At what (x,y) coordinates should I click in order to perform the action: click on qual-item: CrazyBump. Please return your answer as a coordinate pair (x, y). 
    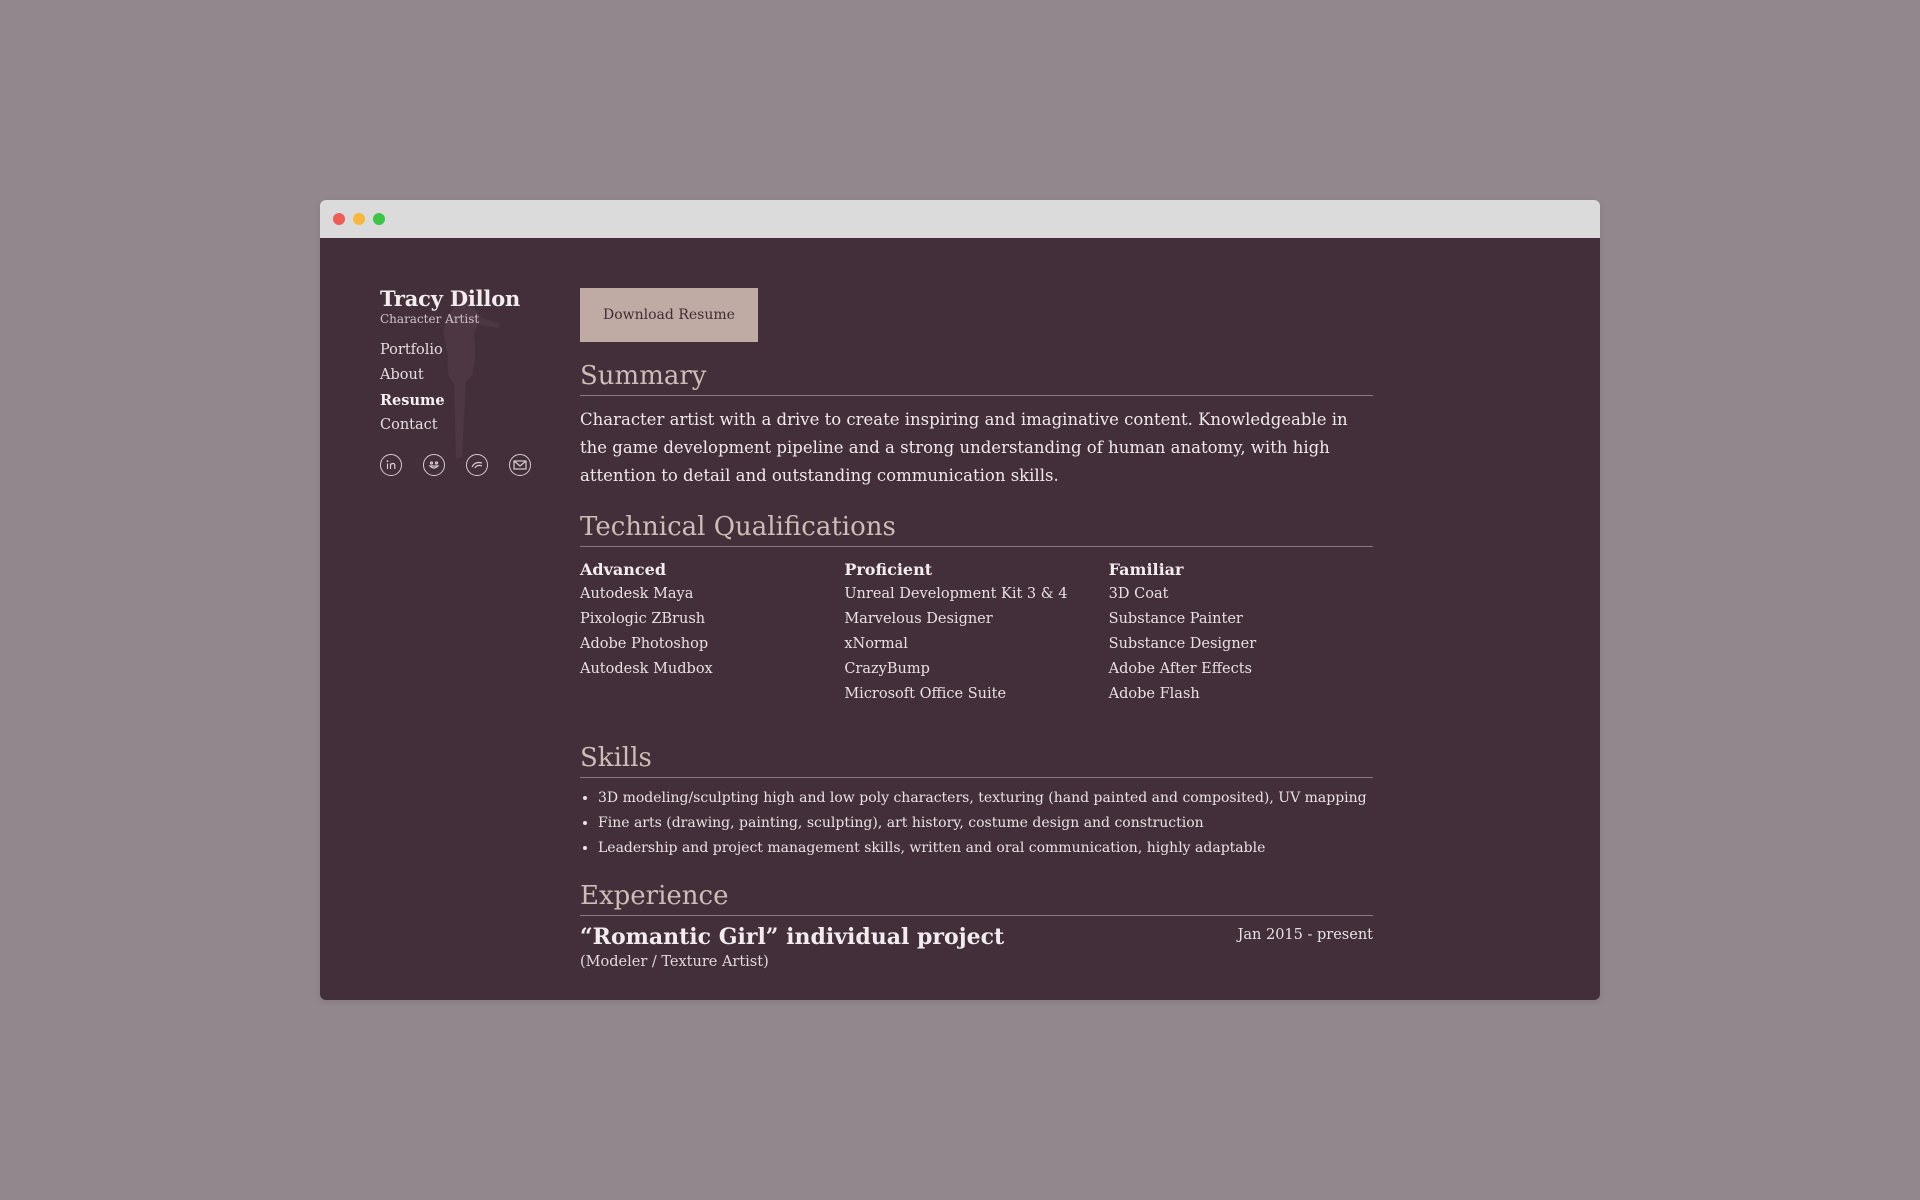
    Looking at the image, I should click on (887, 669).